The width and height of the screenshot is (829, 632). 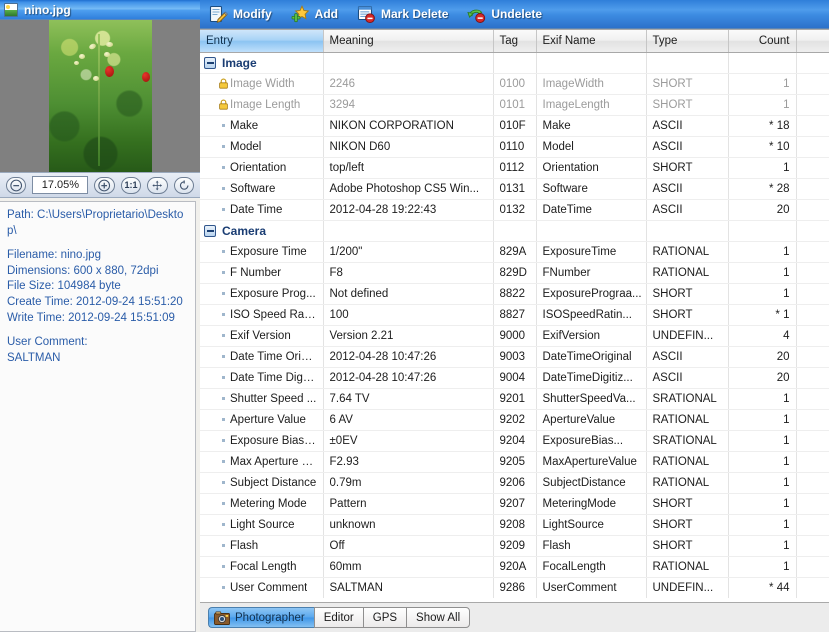 What do you see at coordinates (591, 336) in the screenshot?
I see `exif-name-cell: ExifVersion` at bounding box center [591, 336].